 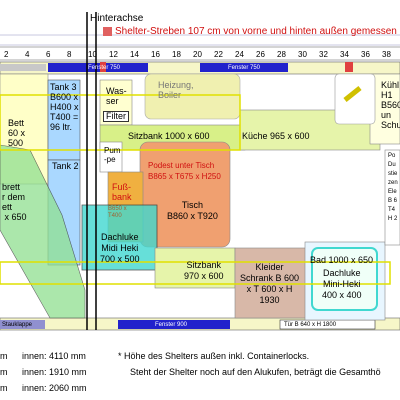 What do you see at coordinates (48, 54) in the screenshot?
I see `ruler-tick-6: 6` at bounding box center [48, 54].